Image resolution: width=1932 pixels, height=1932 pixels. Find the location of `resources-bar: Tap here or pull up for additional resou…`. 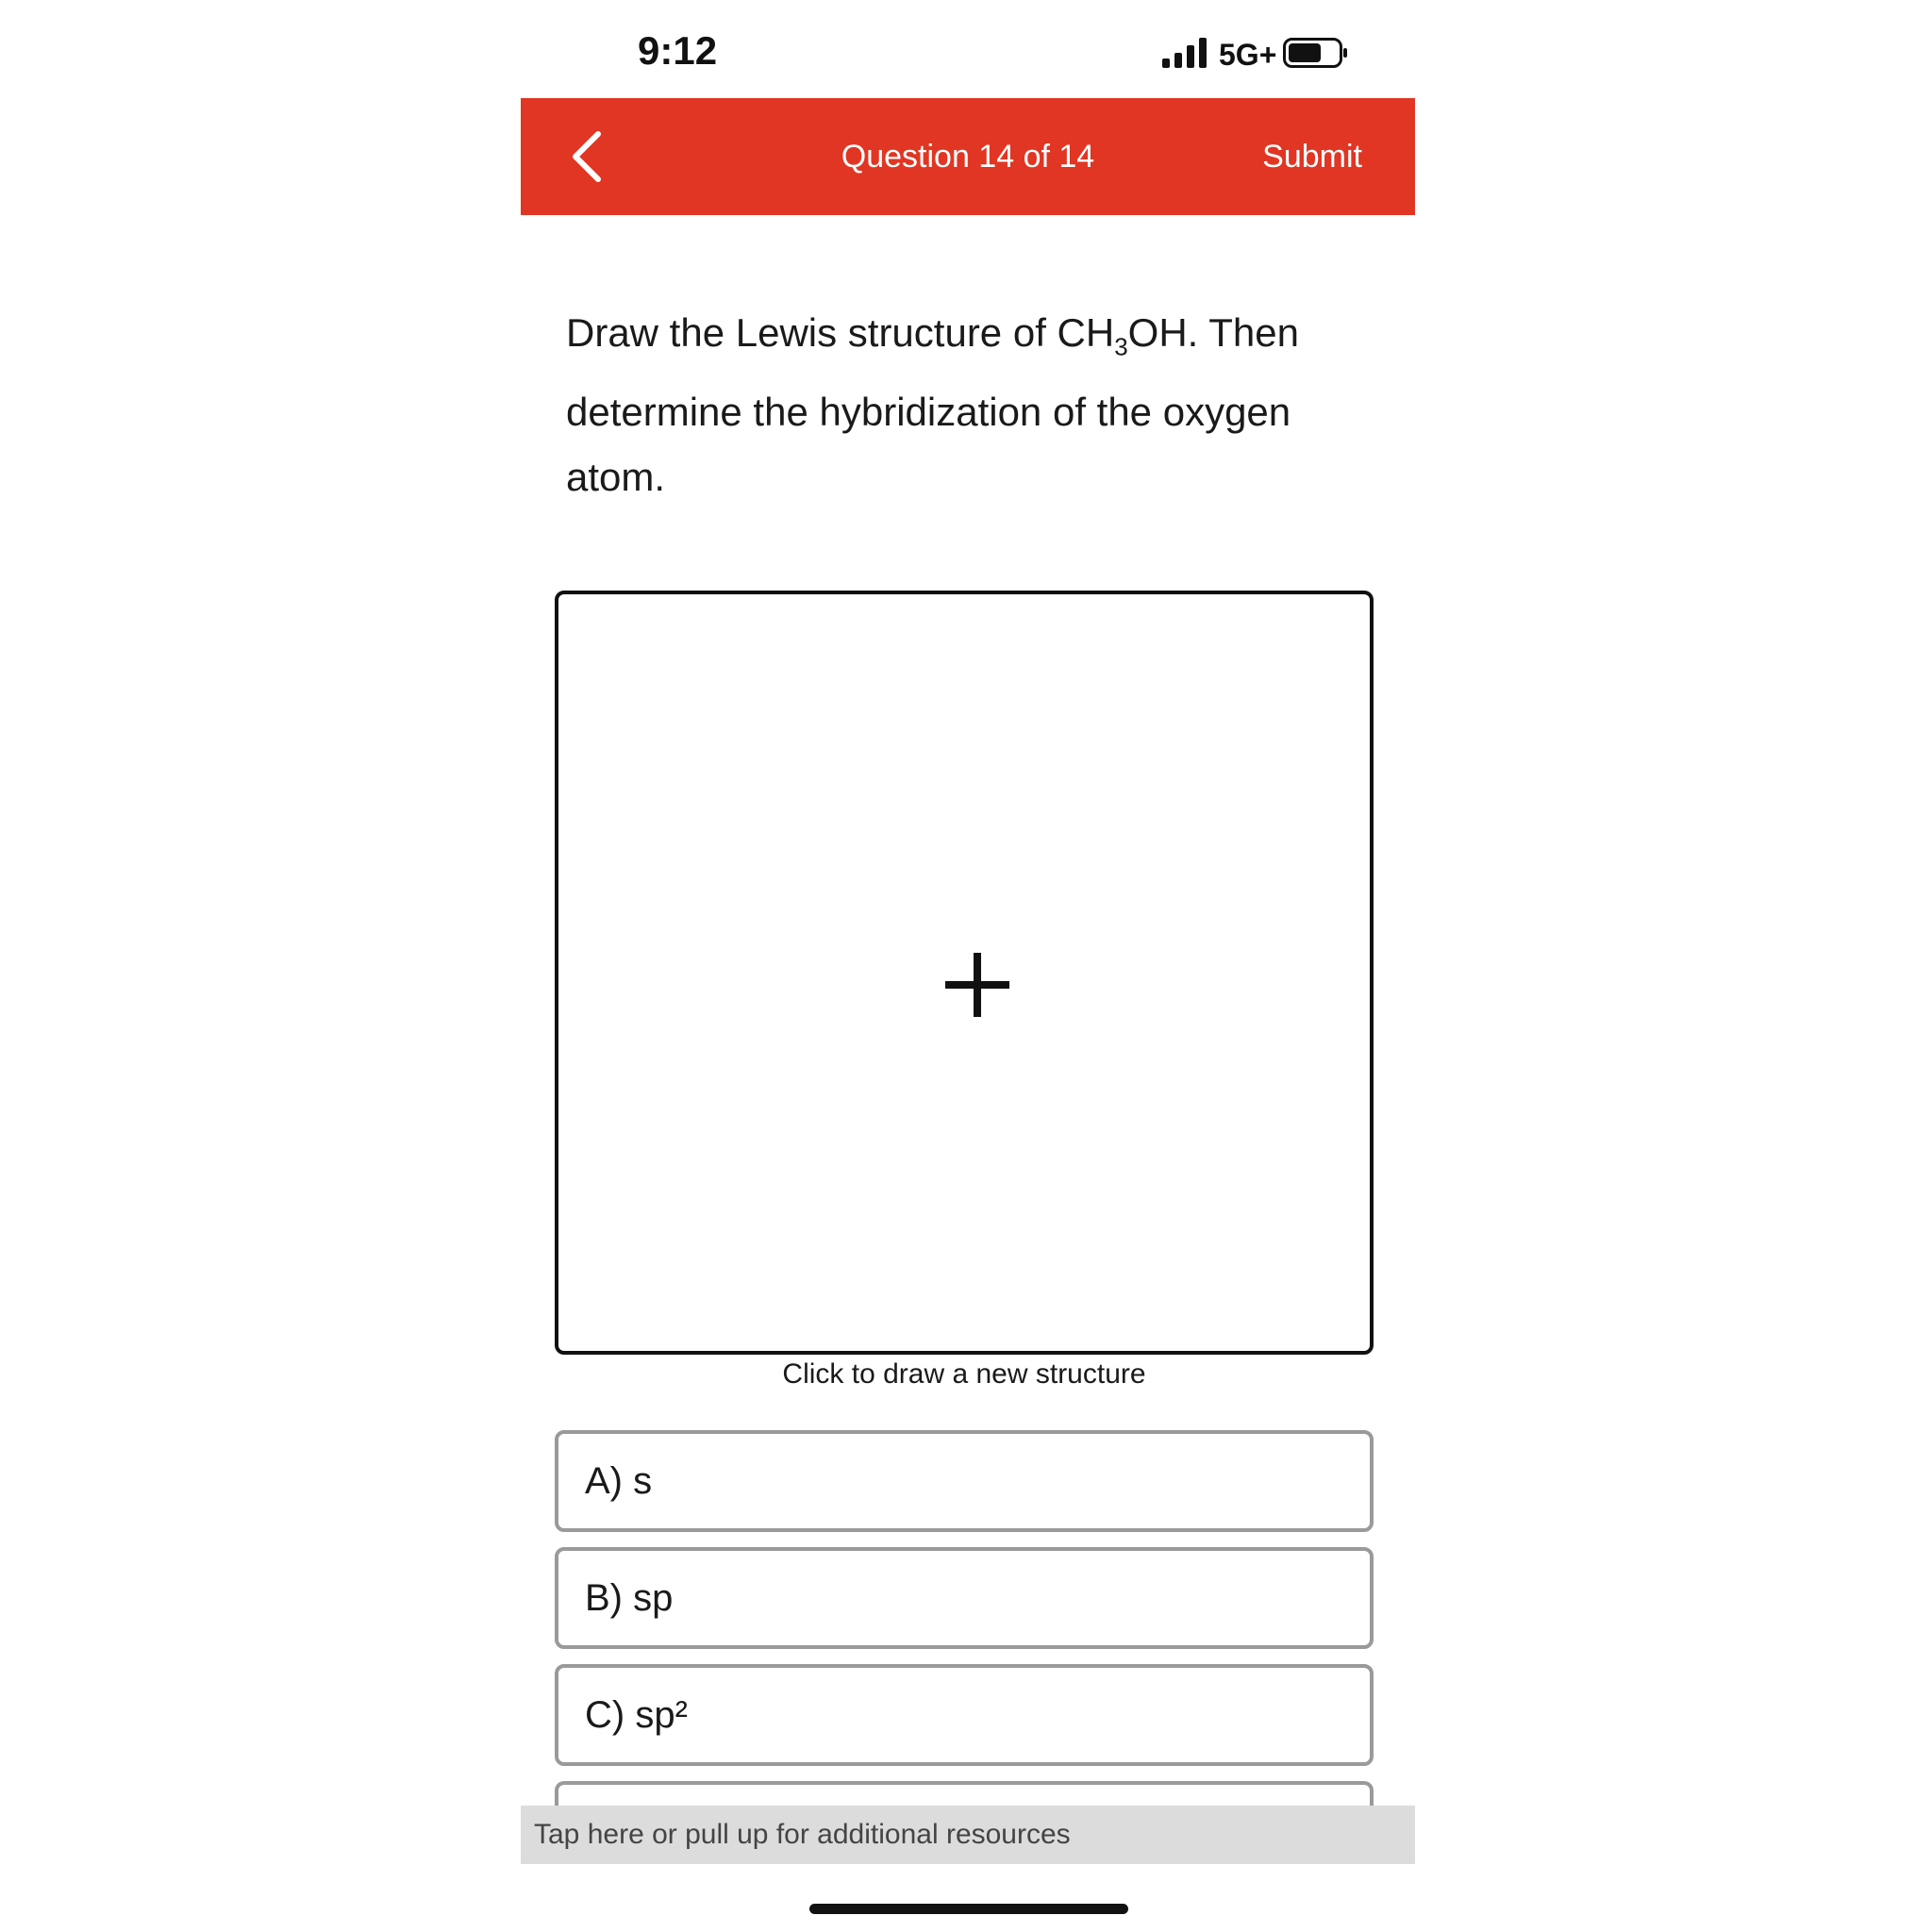

resources-bar: Tap here or pull up for additional resou… is located at coordinates (968, 1835).